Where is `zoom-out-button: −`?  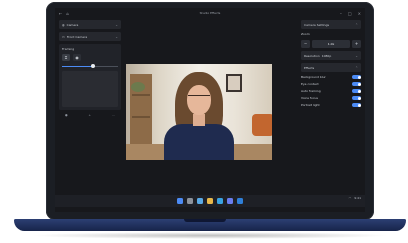
zoom-out-button: − is located at coordinates (305, 43).